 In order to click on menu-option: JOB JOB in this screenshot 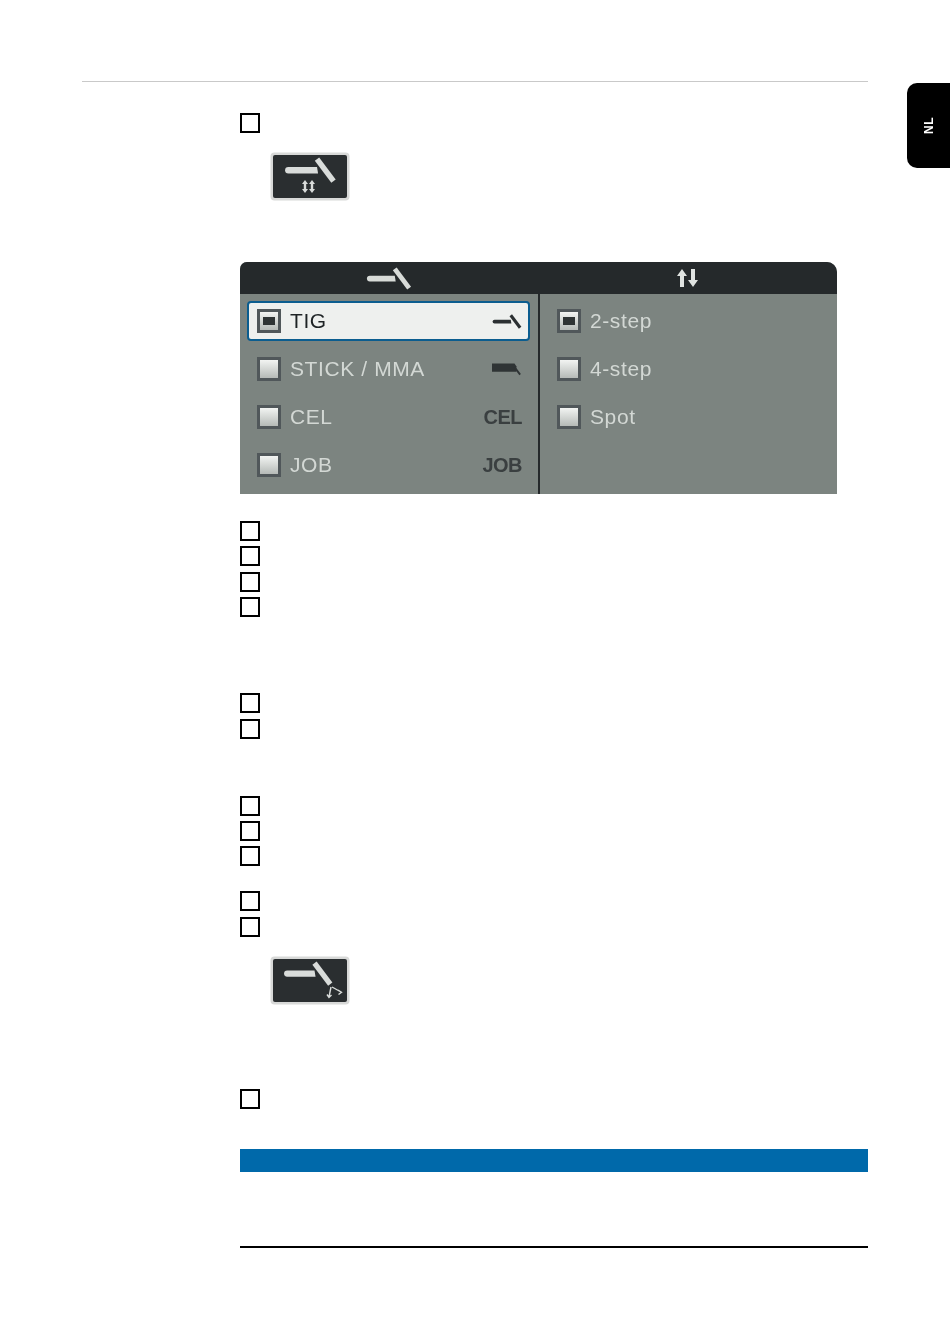, I will do `click(388, 465)`.